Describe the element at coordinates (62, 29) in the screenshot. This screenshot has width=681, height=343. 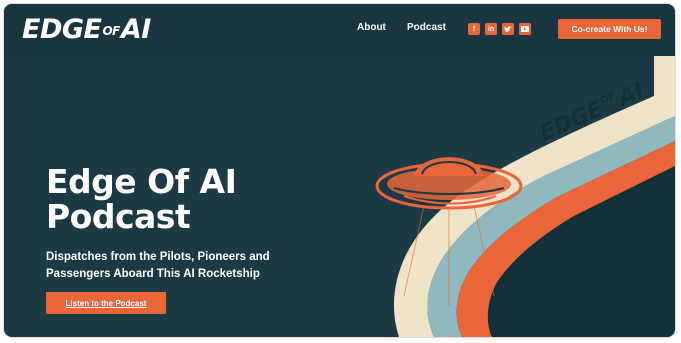
I see `logo-edge: EDGE` at that location.